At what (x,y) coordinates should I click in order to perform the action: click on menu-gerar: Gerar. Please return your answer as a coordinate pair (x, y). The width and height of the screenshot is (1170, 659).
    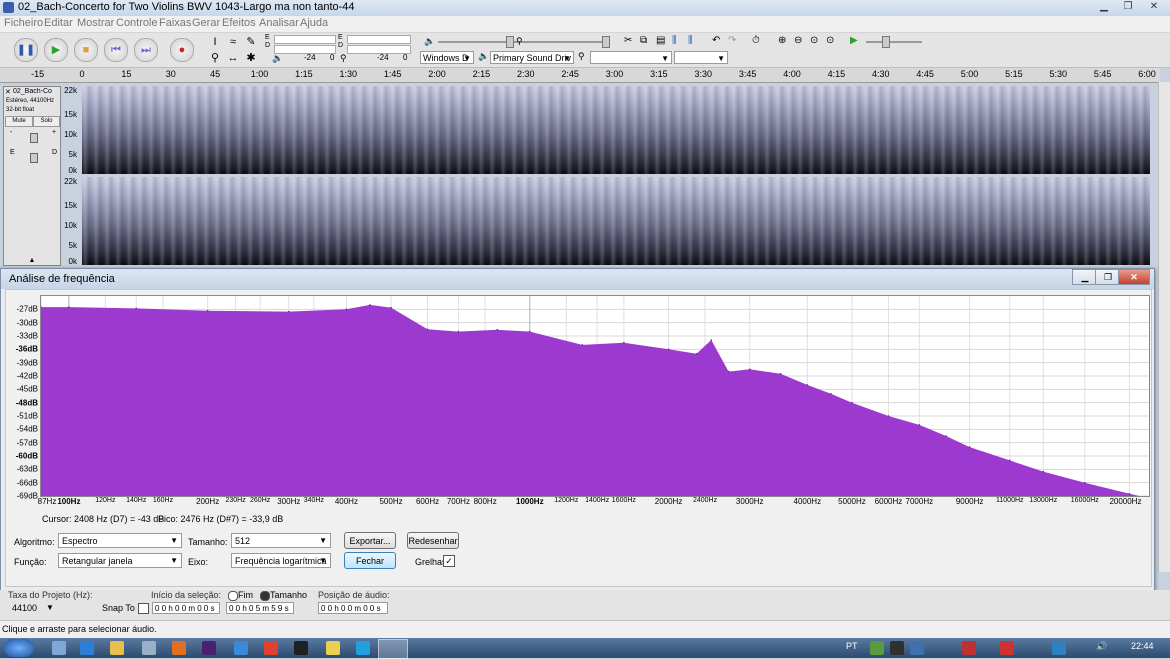
    Looking at the image, I should click on (206, 23).